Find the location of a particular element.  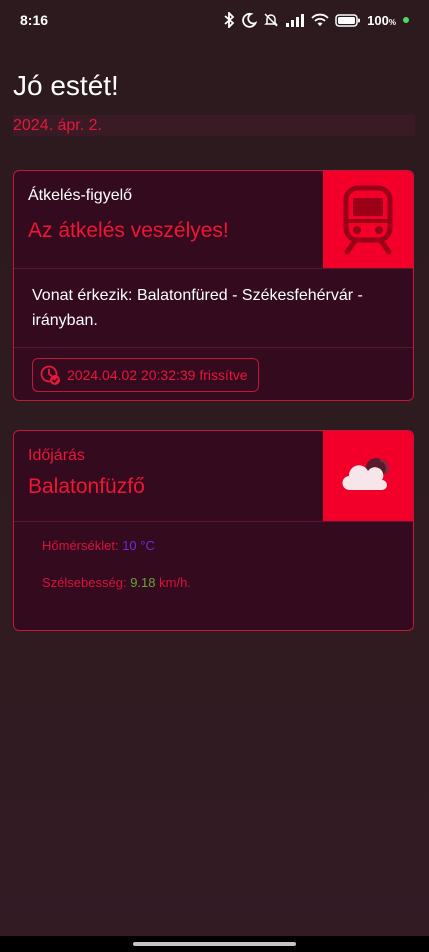

temperature-row: Hőmérséklet: 10 °C is located at coordinates (213, 545).